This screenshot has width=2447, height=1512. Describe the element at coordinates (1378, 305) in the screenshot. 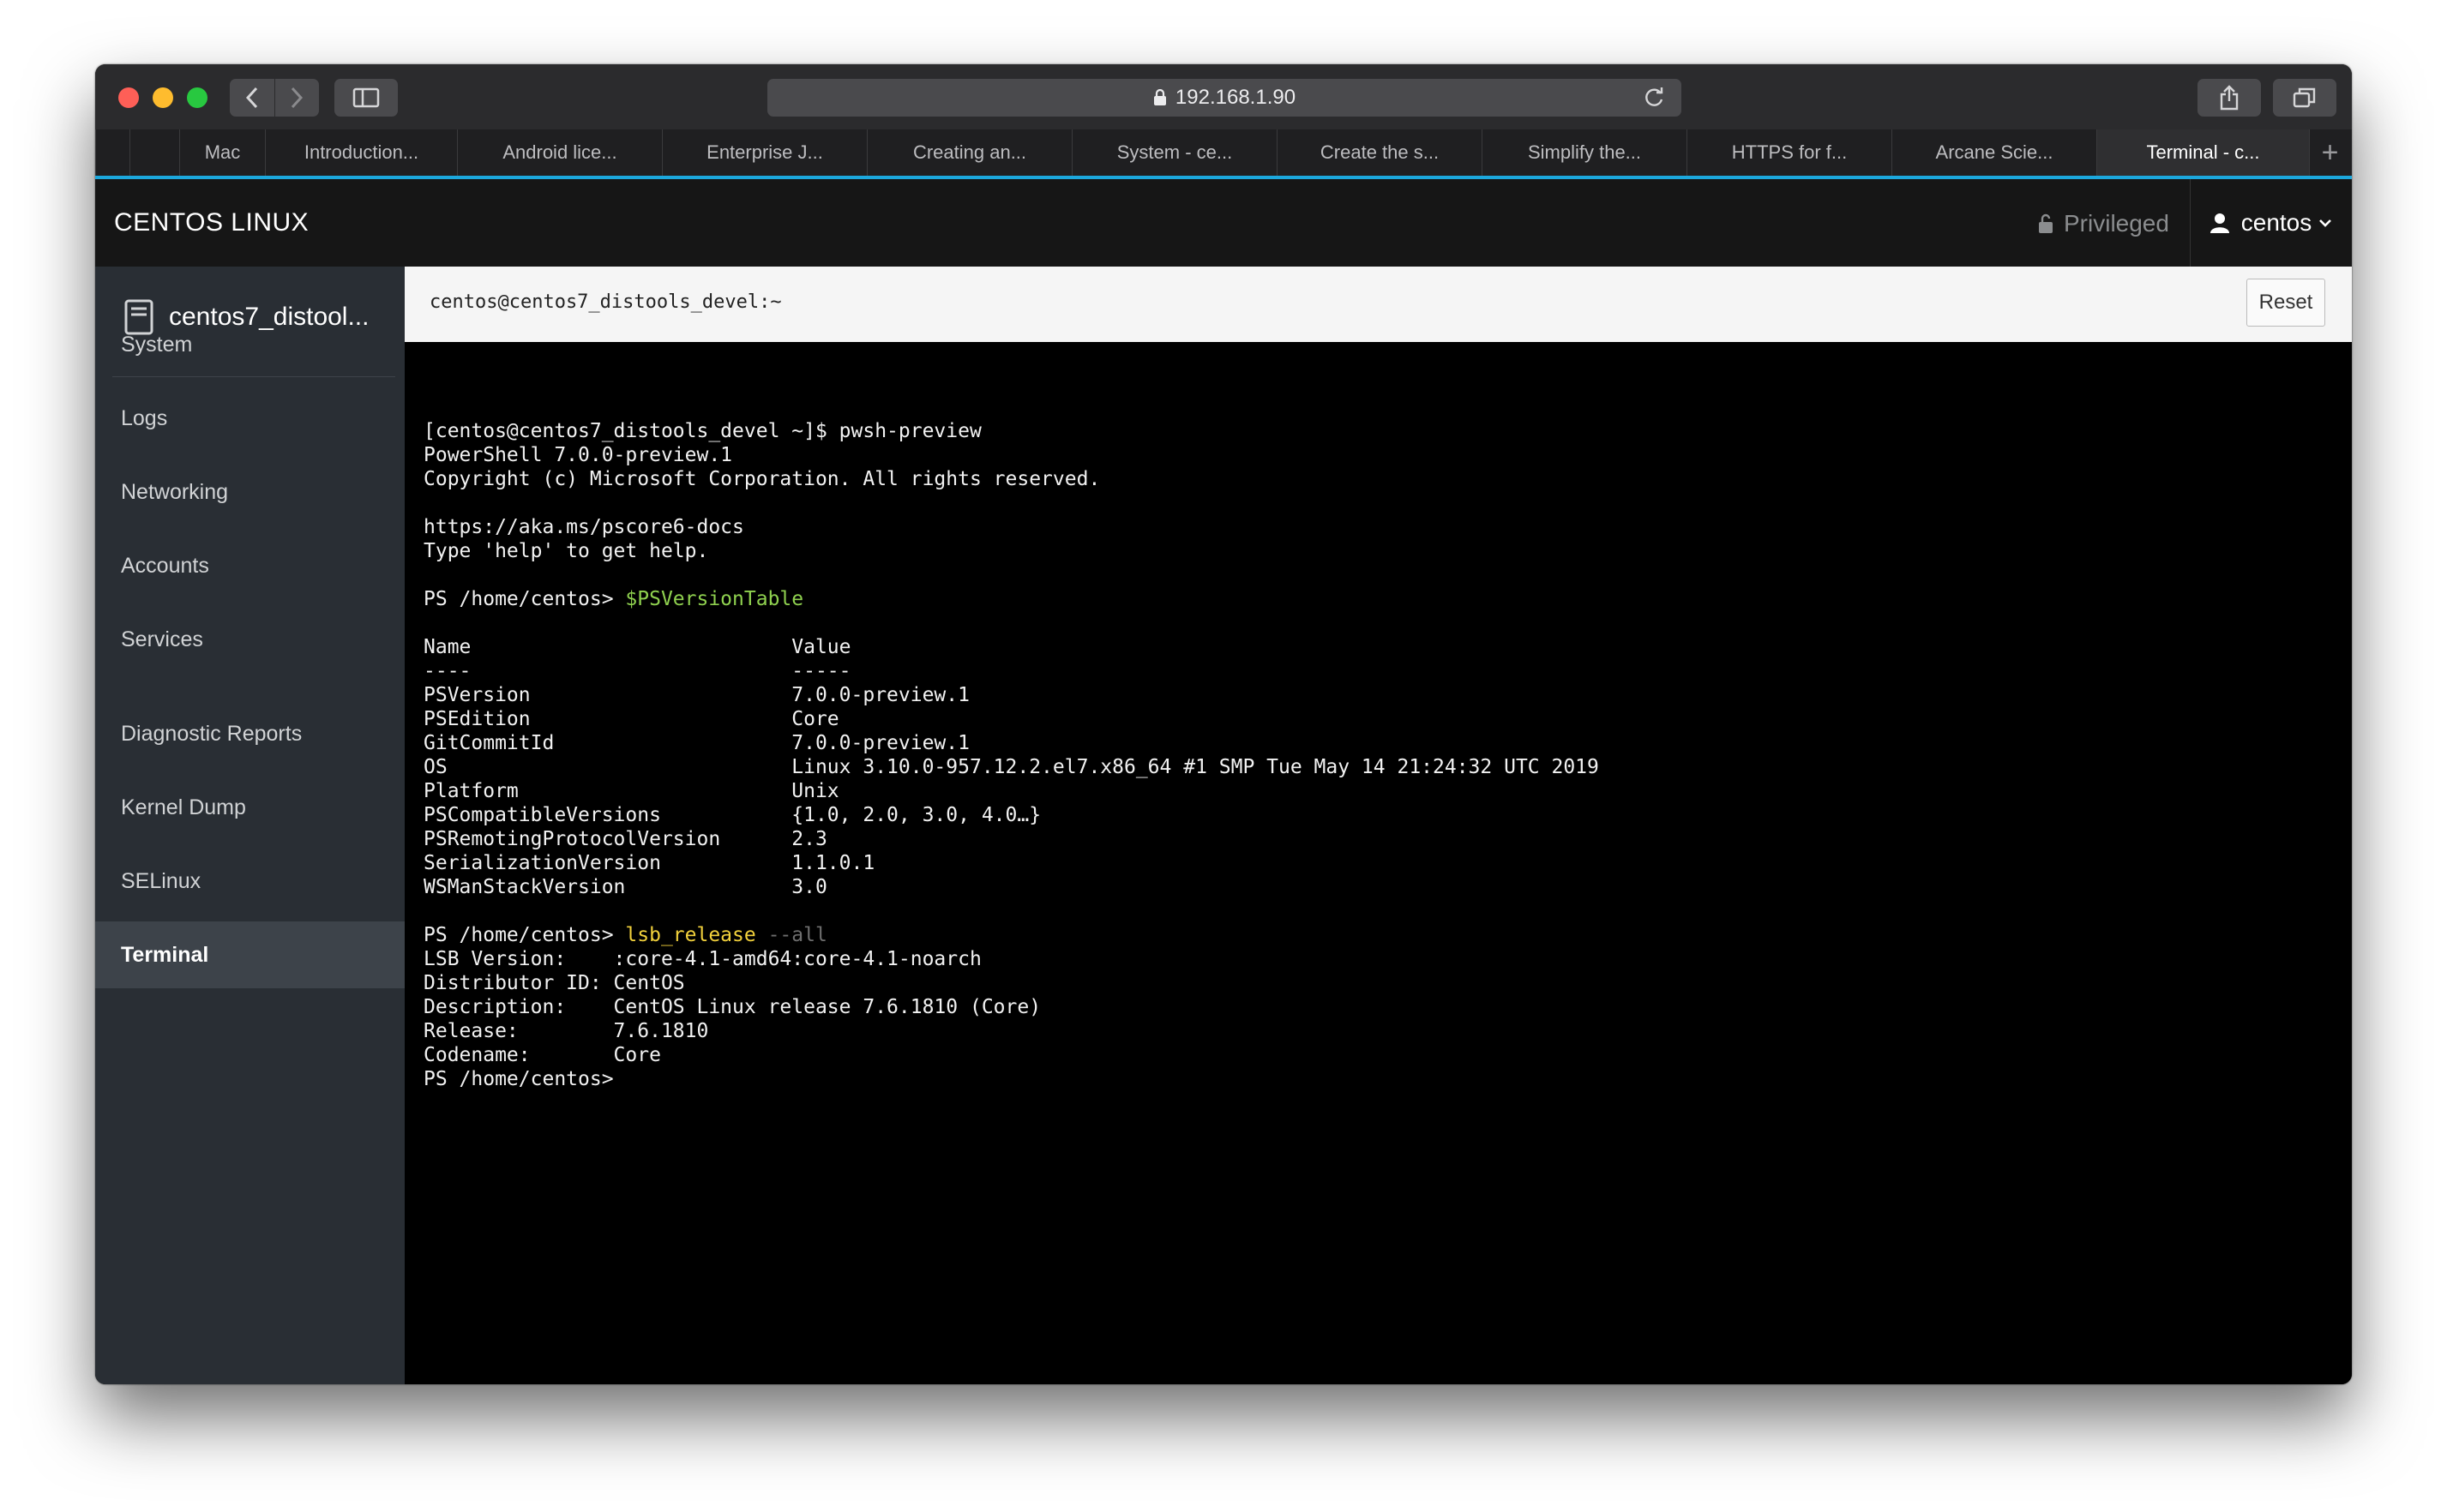

I see `terminal-header: centos@centos7_distools_devel:~ Reset` at that location.